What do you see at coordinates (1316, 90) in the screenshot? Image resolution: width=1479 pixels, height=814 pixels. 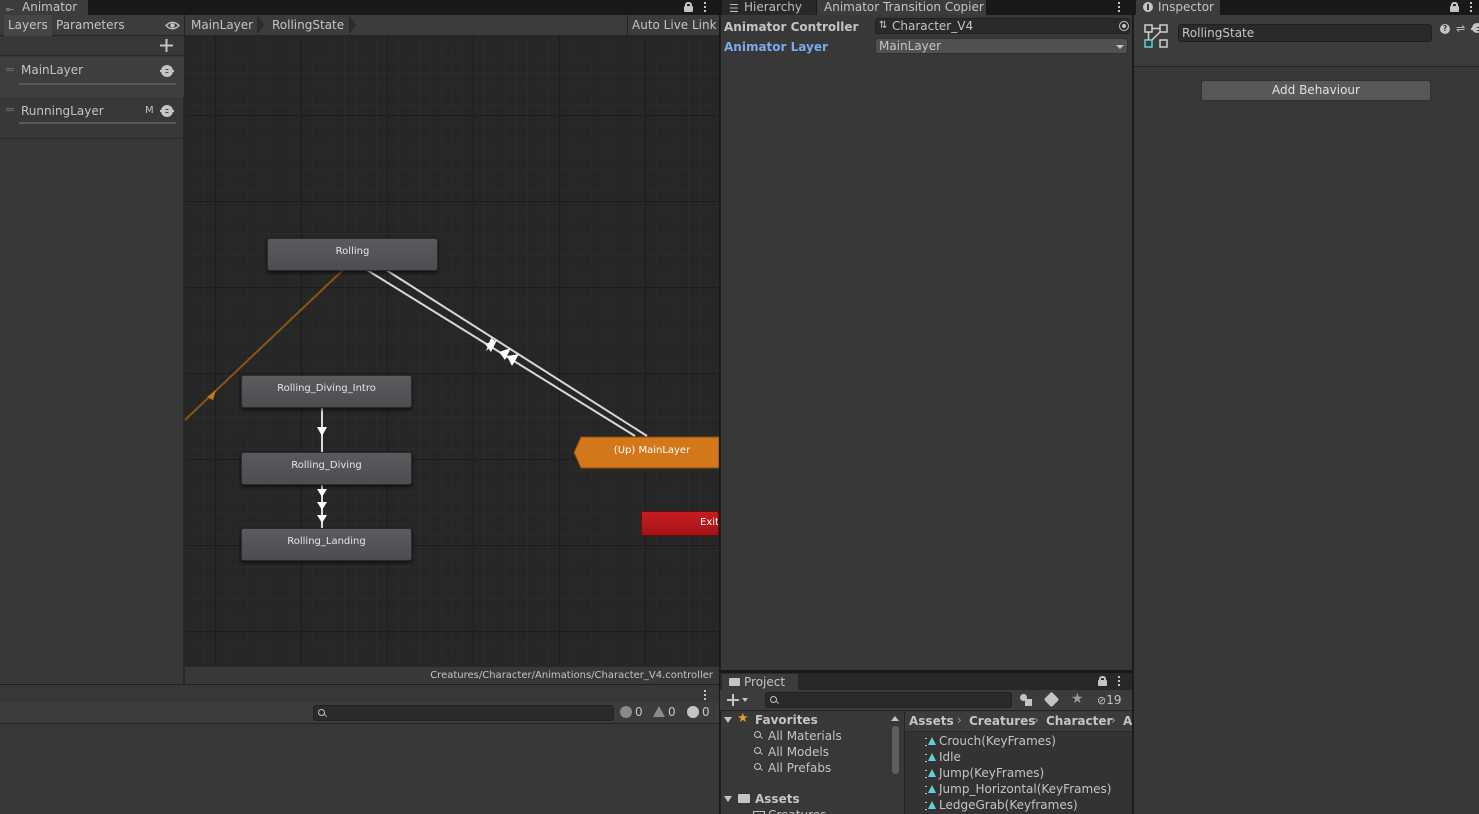 I see `add-behaviour-button: Add Behaviour` at bounding box center [1316, 90].